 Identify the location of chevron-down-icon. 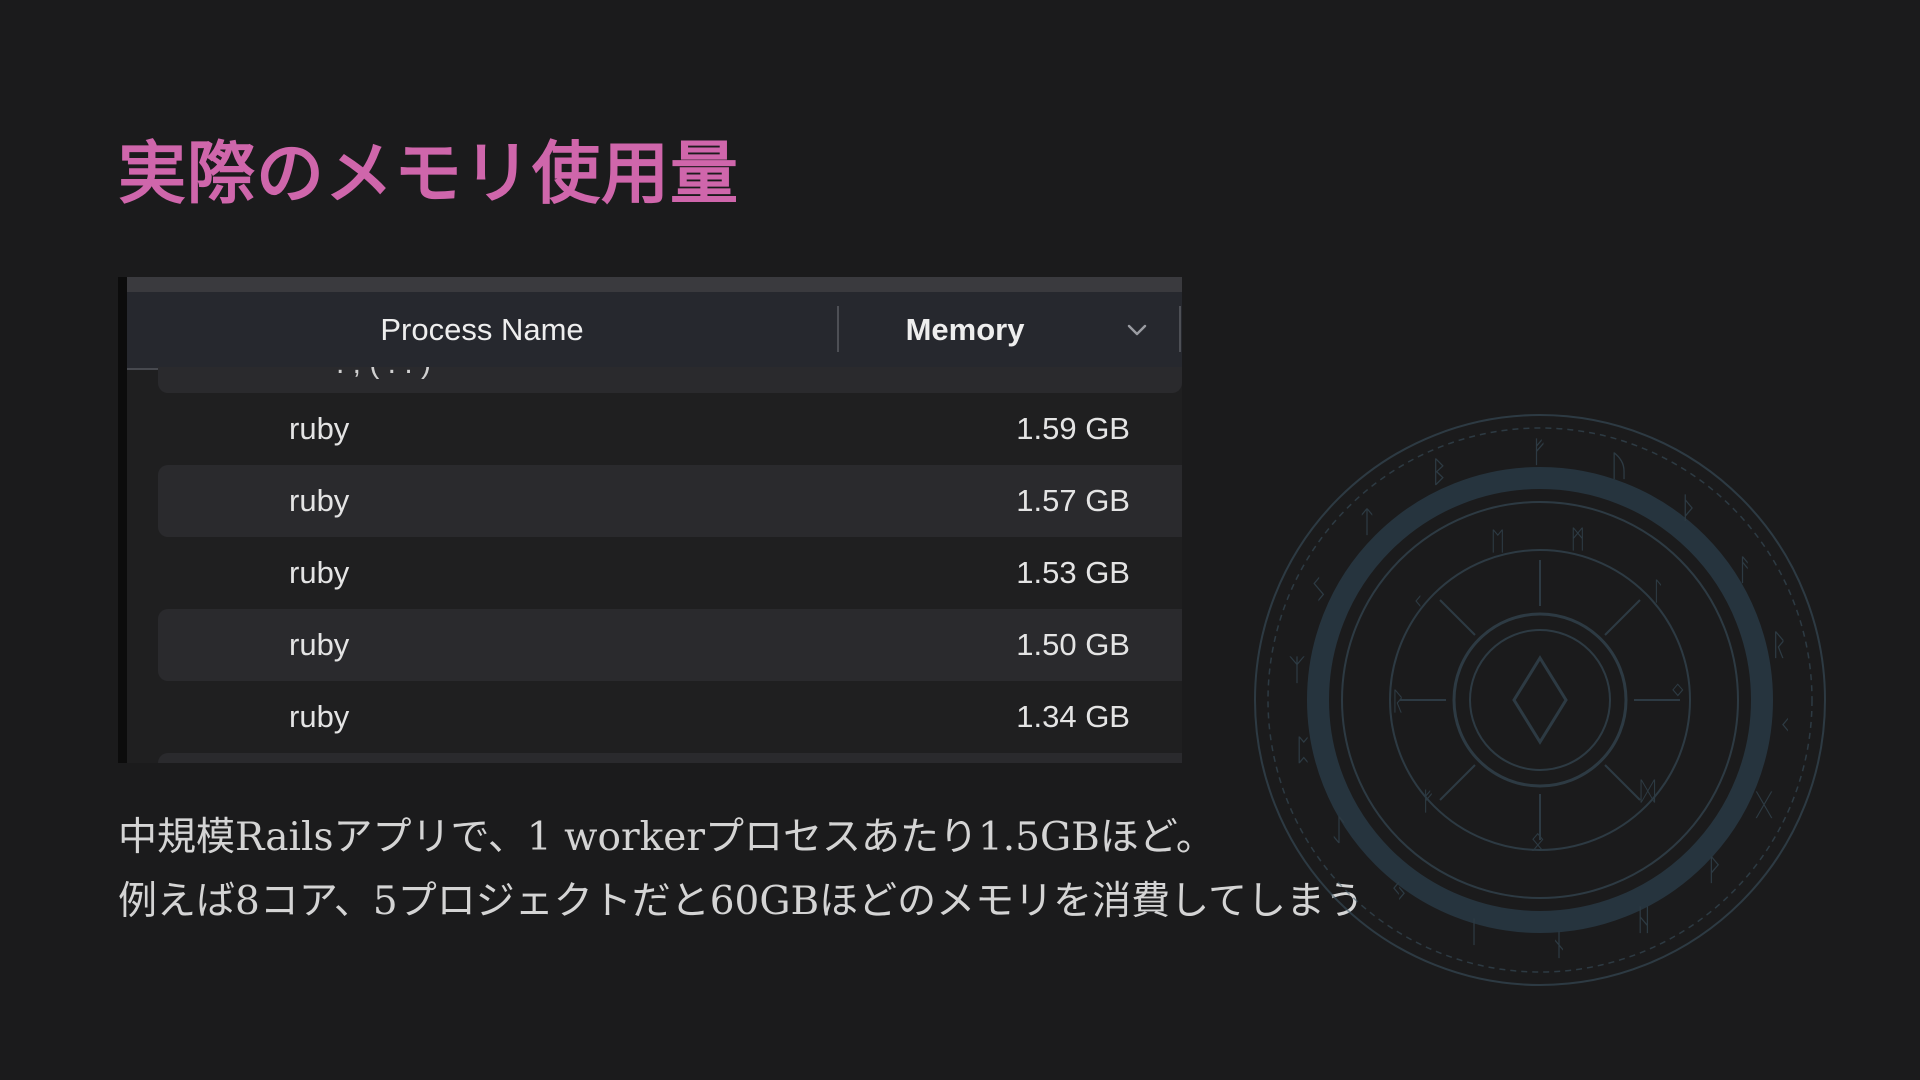
(1137, 330).